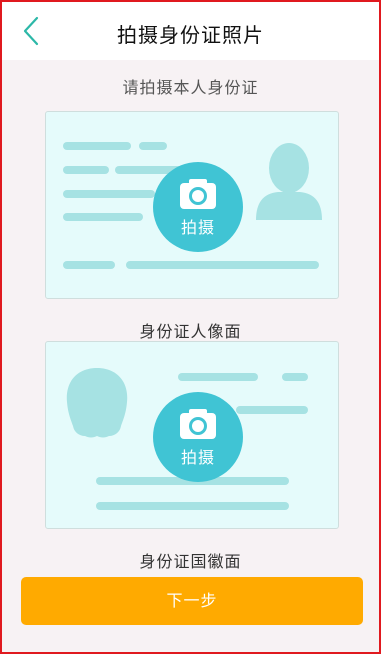 This screenshot has height=654, width=381. Describe the element at coordinates (97, 403) in the screenshot. I see `national-emblem-icon` at that location.